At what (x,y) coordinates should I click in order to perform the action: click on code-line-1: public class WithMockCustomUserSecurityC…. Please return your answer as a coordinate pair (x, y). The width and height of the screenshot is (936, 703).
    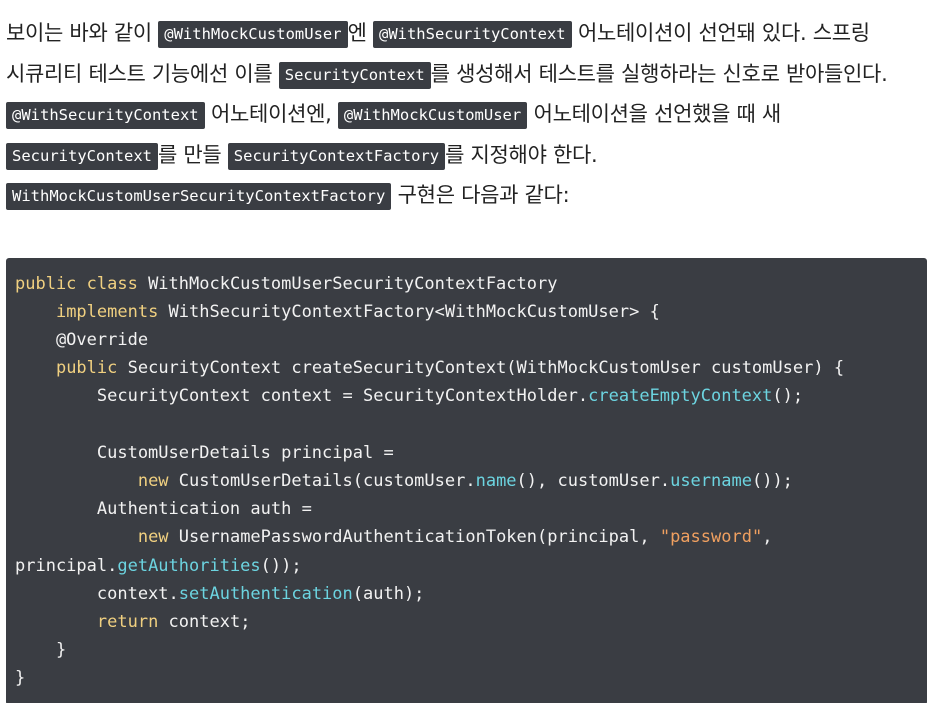
    Looking at the image, I should click on (286, 283).